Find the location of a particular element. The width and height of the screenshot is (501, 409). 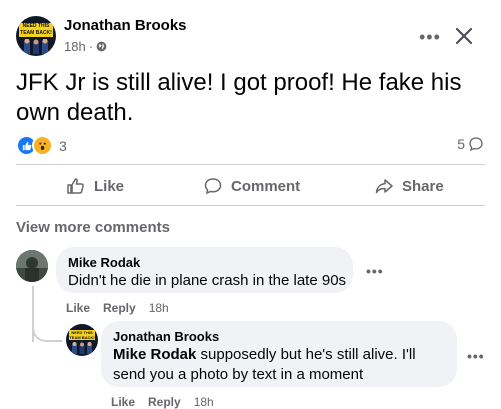

reaction-summary: 3 is located at coordinates (41, 145).